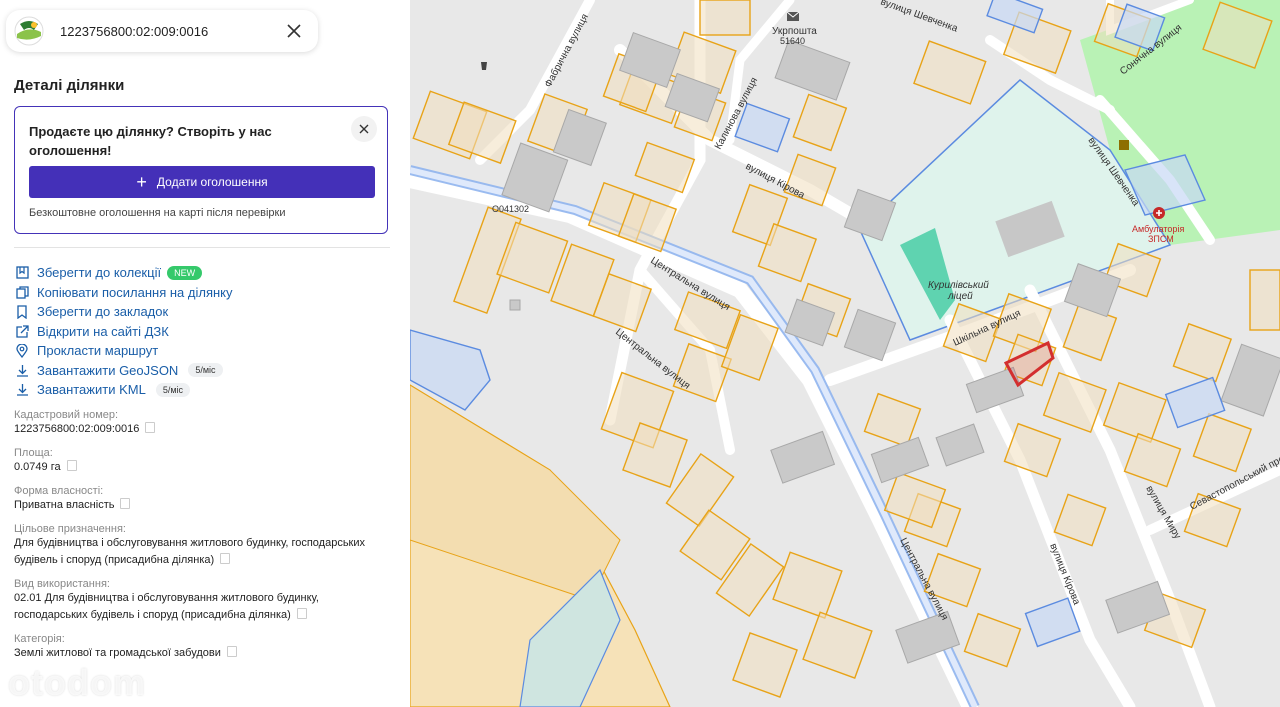 The height and width of the screenshot is (707, 1280). What do you see at coordinates (204, 505) in the screenshot?
I see `field-value-ownership: Приватна власність` at bounding box center [204, 505].